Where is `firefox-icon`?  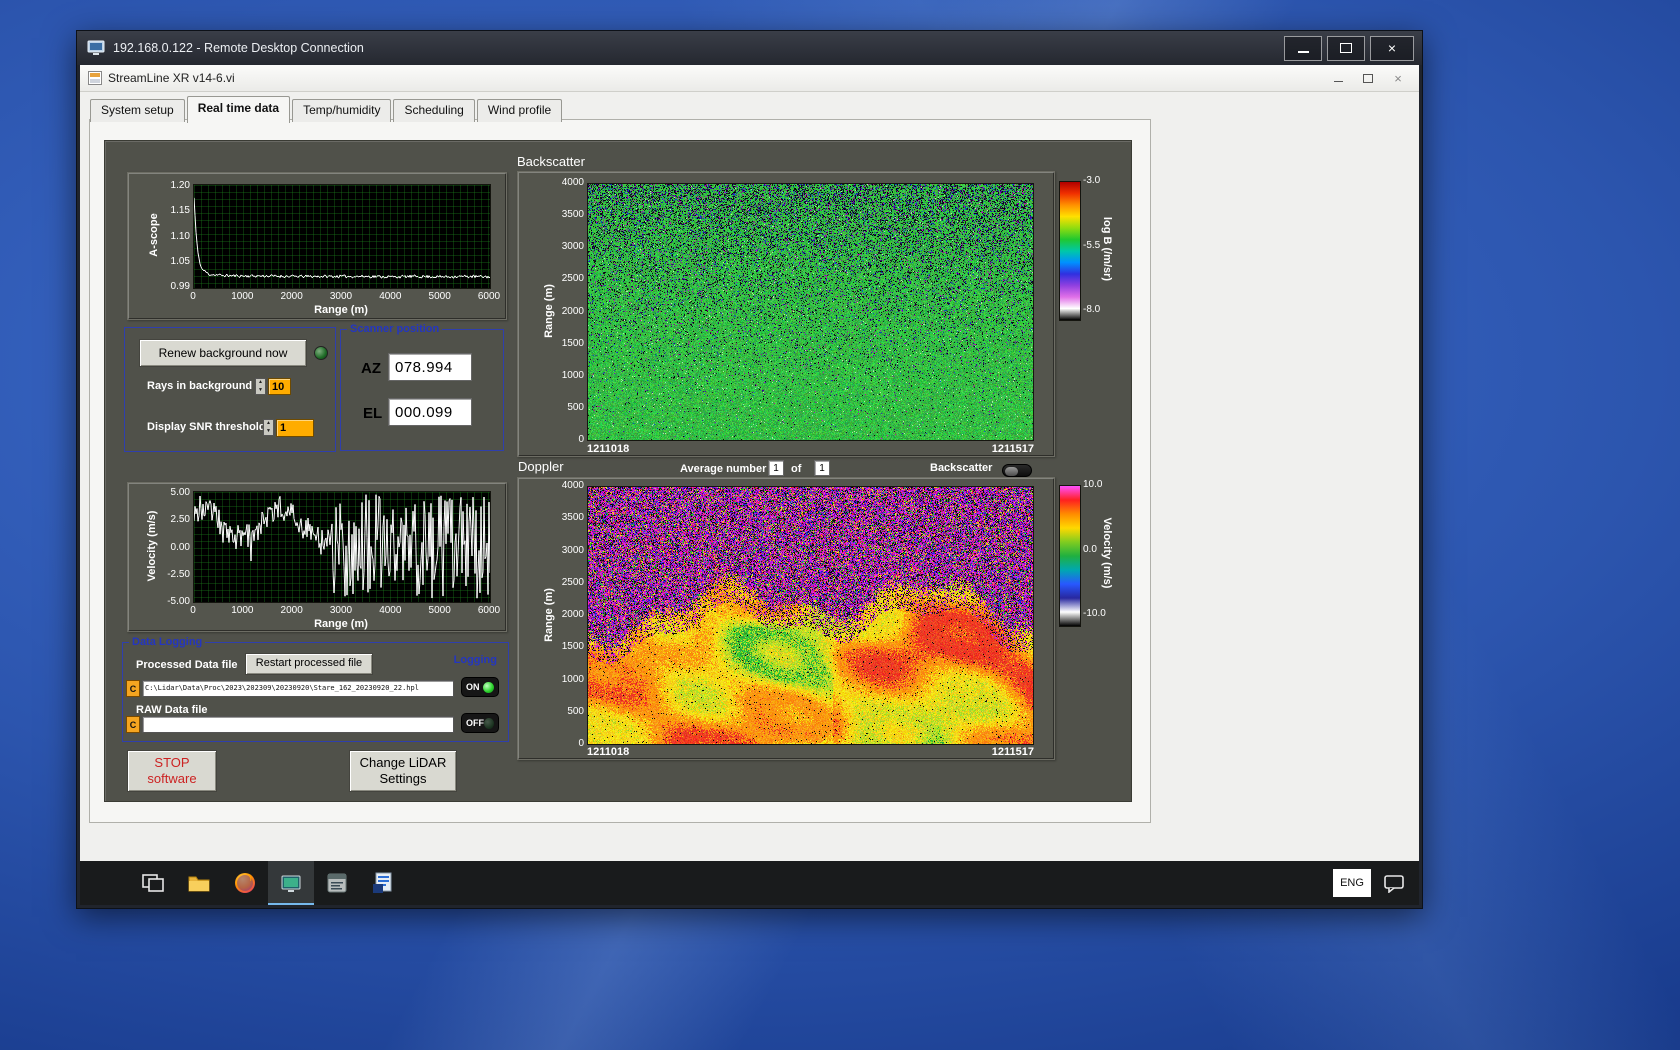
firefox-icon is located at coordinates (245, 883).